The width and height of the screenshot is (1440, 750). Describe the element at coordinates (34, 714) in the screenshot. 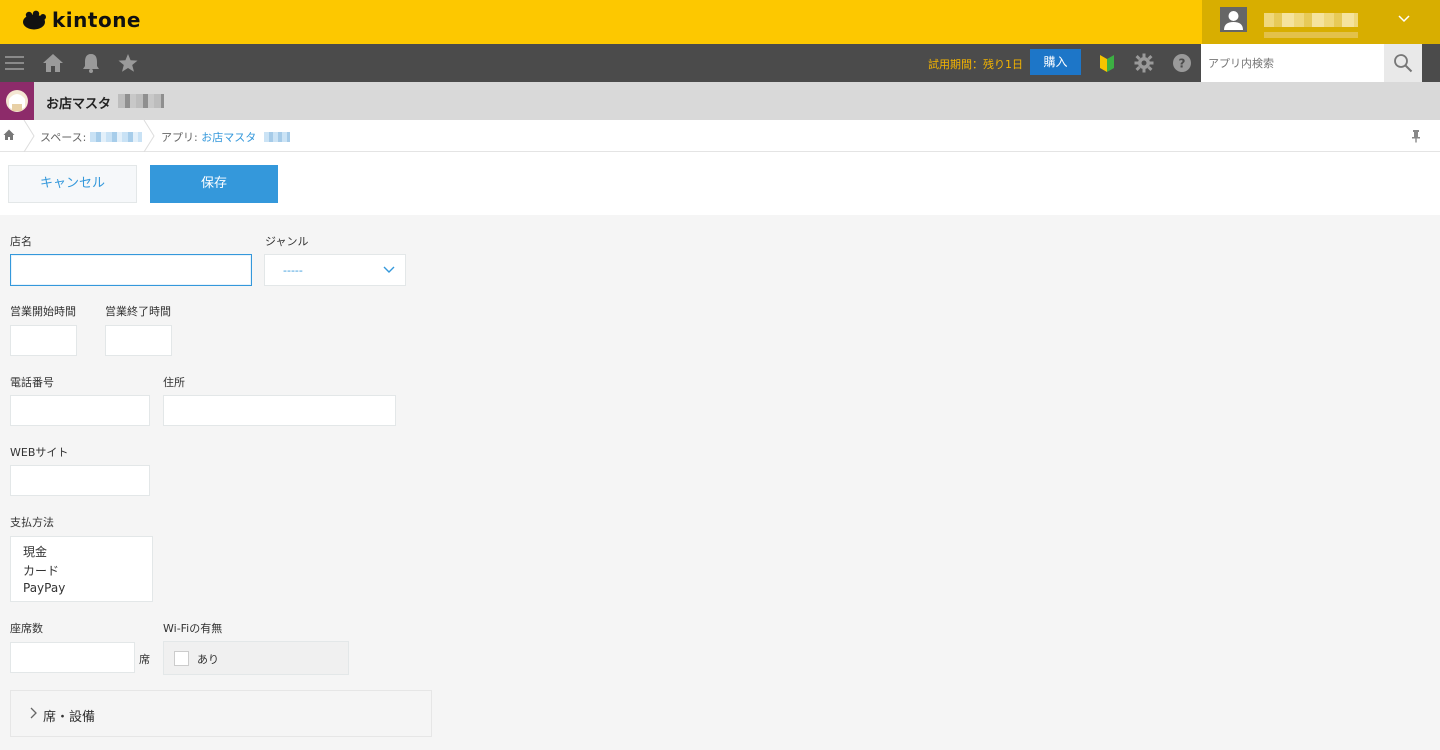

I see `chevron-right-icon` at that location.